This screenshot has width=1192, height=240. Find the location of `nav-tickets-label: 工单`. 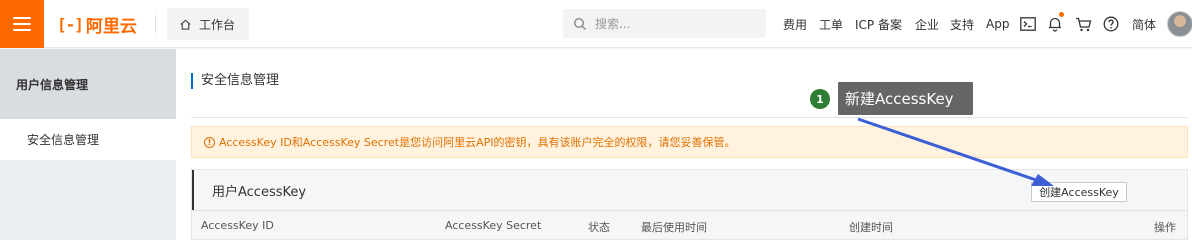

nav-tickets-label: 工单 is located at coordinates (831, 24).